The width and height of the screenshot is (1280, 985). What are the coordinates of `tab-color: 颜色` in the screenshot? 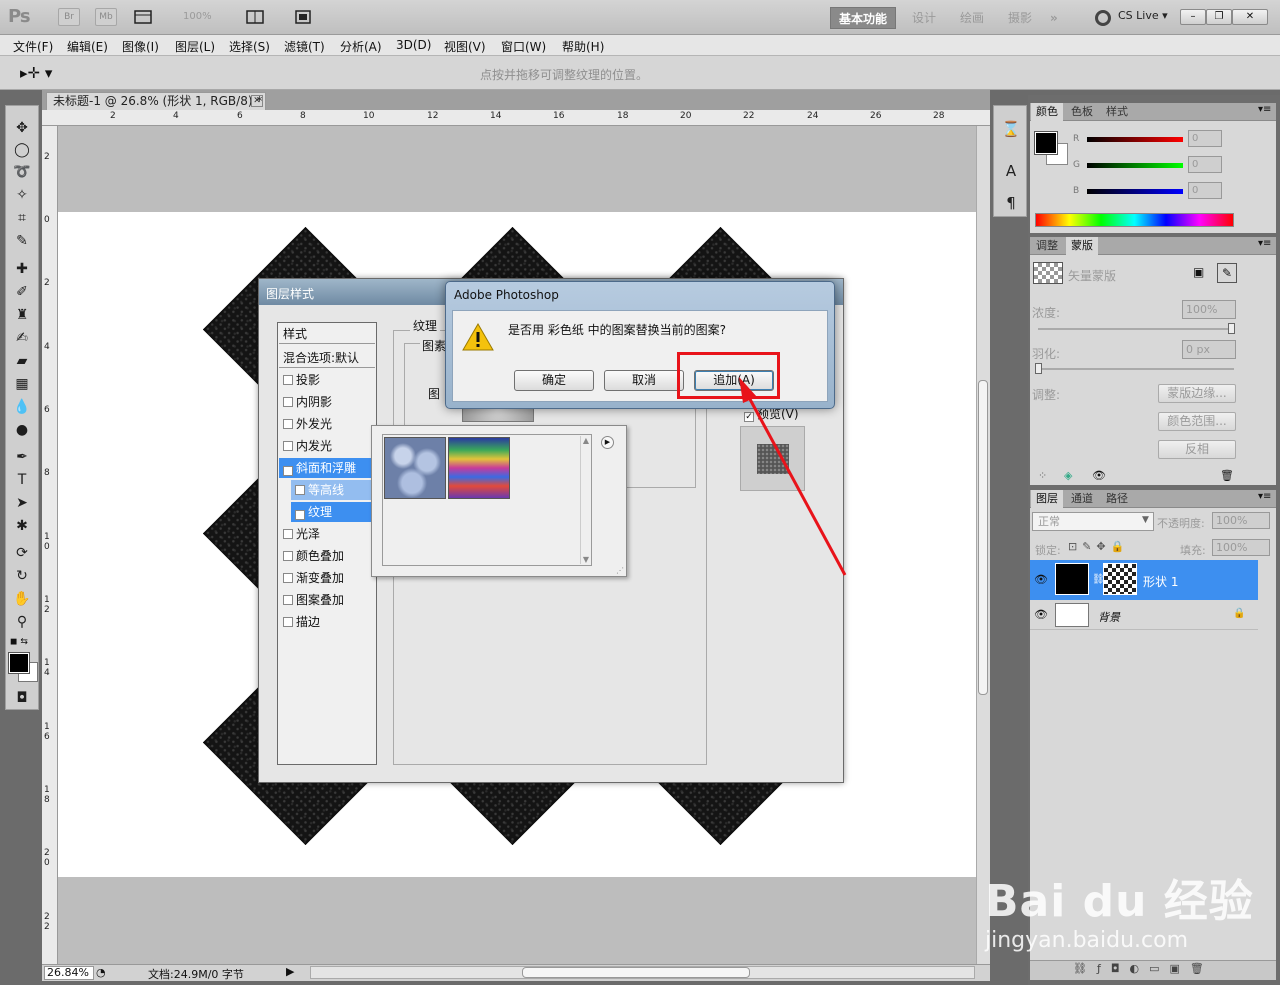 It's located at (1047, 112).